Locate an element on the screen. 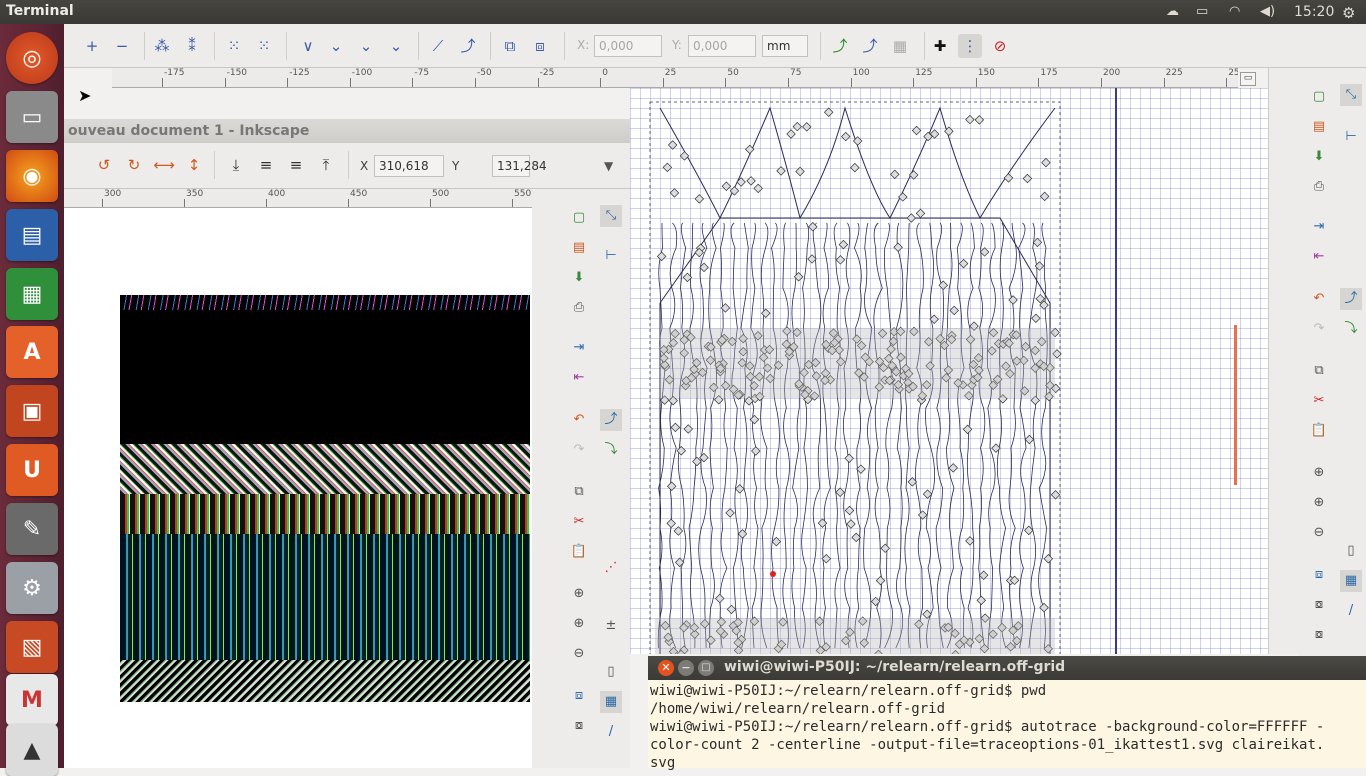  stroke-to-path-icon: ⧈ is located at coordinates (540, 46).